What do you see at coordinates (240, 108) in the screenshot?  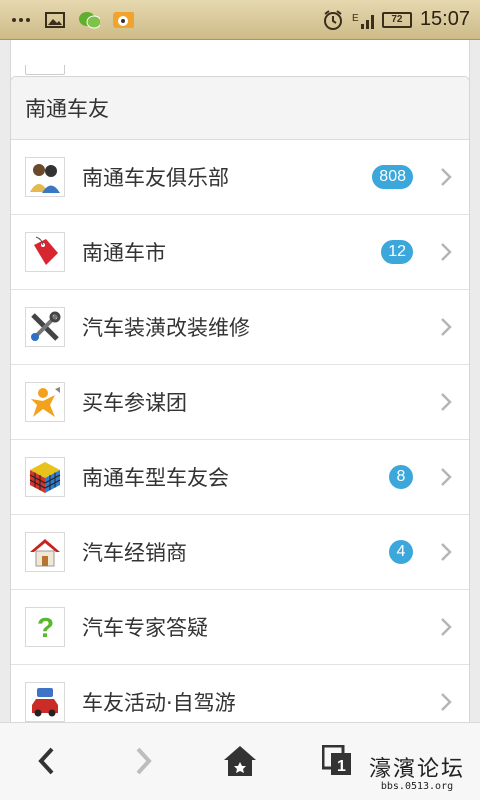 I see `section-title: 南通车友` at bounding box center [240, 108].